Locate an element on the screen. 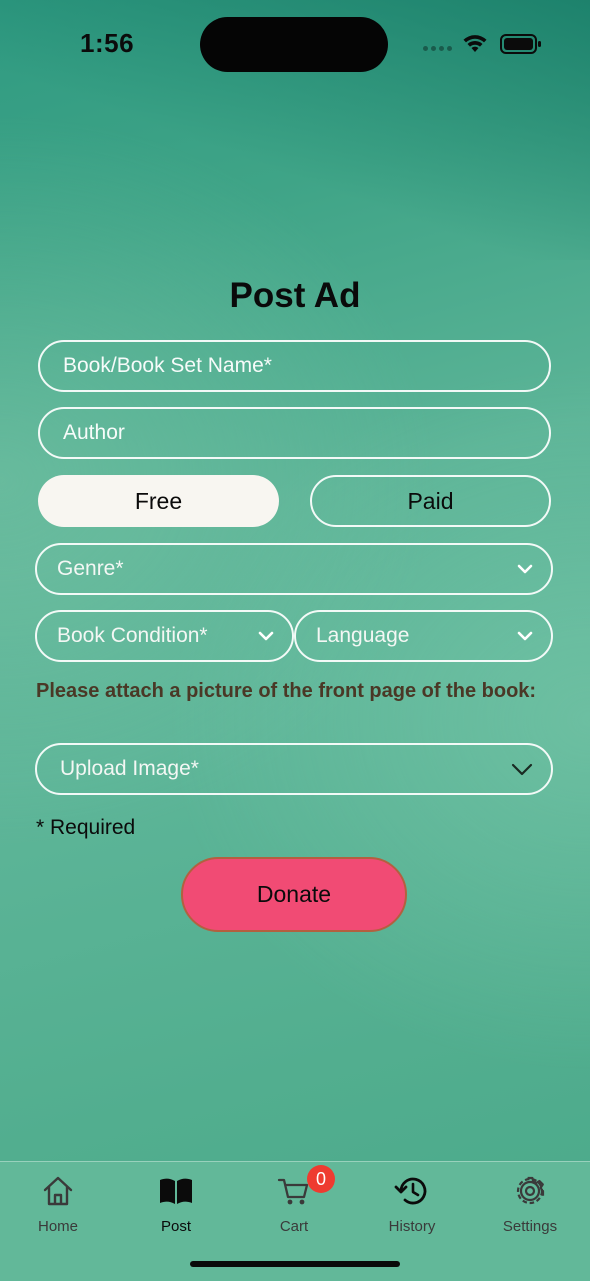 Image resolution: width=590 pixels, height=1281 pixels. gear-icon is located at coordinates (530, 1191).